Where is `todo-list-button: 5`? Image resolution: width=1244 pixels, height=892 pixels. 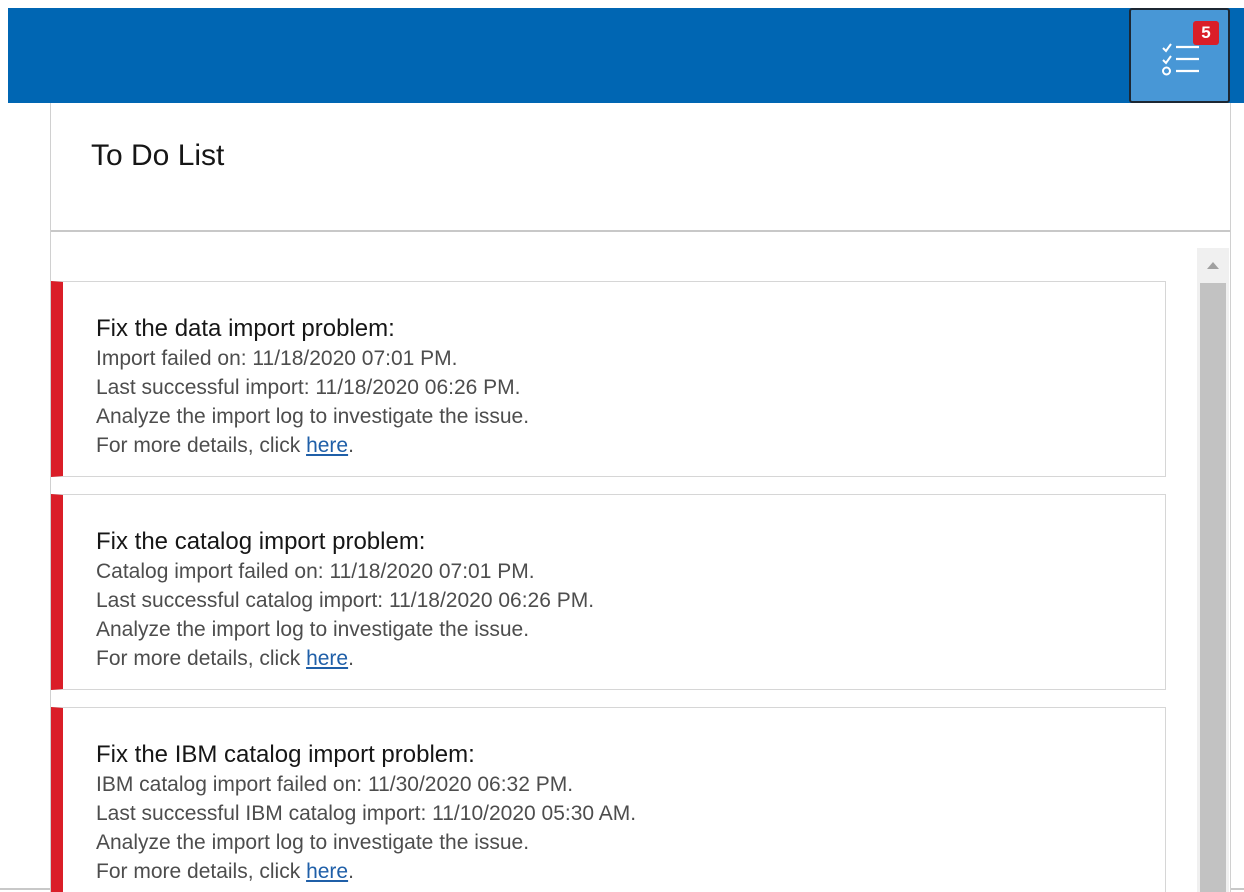
todo-list-button: 5 is located at coordinates (1179, 55).